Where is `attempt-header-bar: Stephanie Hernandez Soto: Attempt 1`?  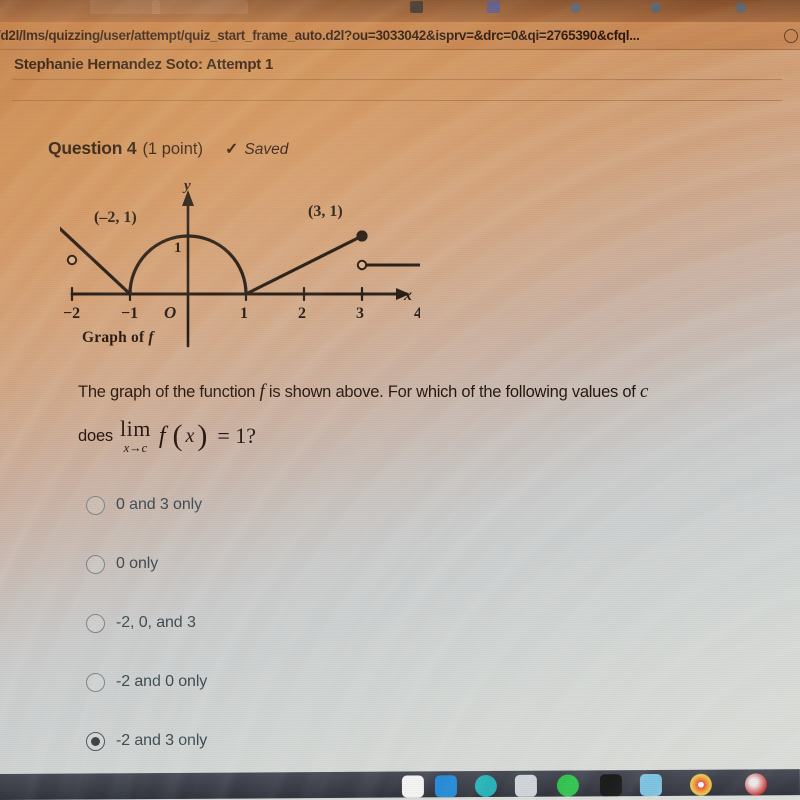
attempt-header-bar: Stephanie Hernandez Soto: Attempt 1 is located at coordinates (400, 64).